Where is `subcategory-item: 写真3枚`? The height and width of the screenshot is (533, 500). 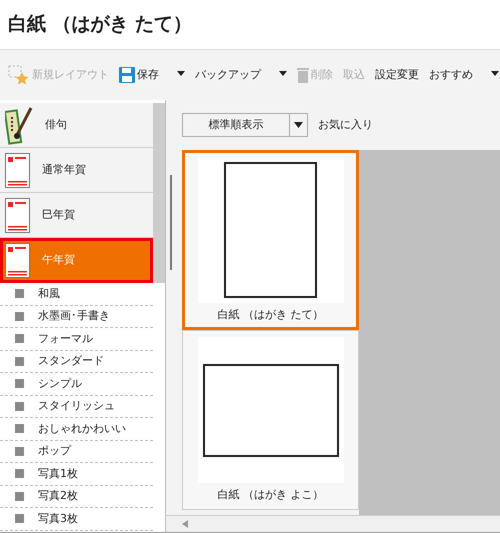 subcategory-item: 写真3枚 is located at coordinates (58, 518).